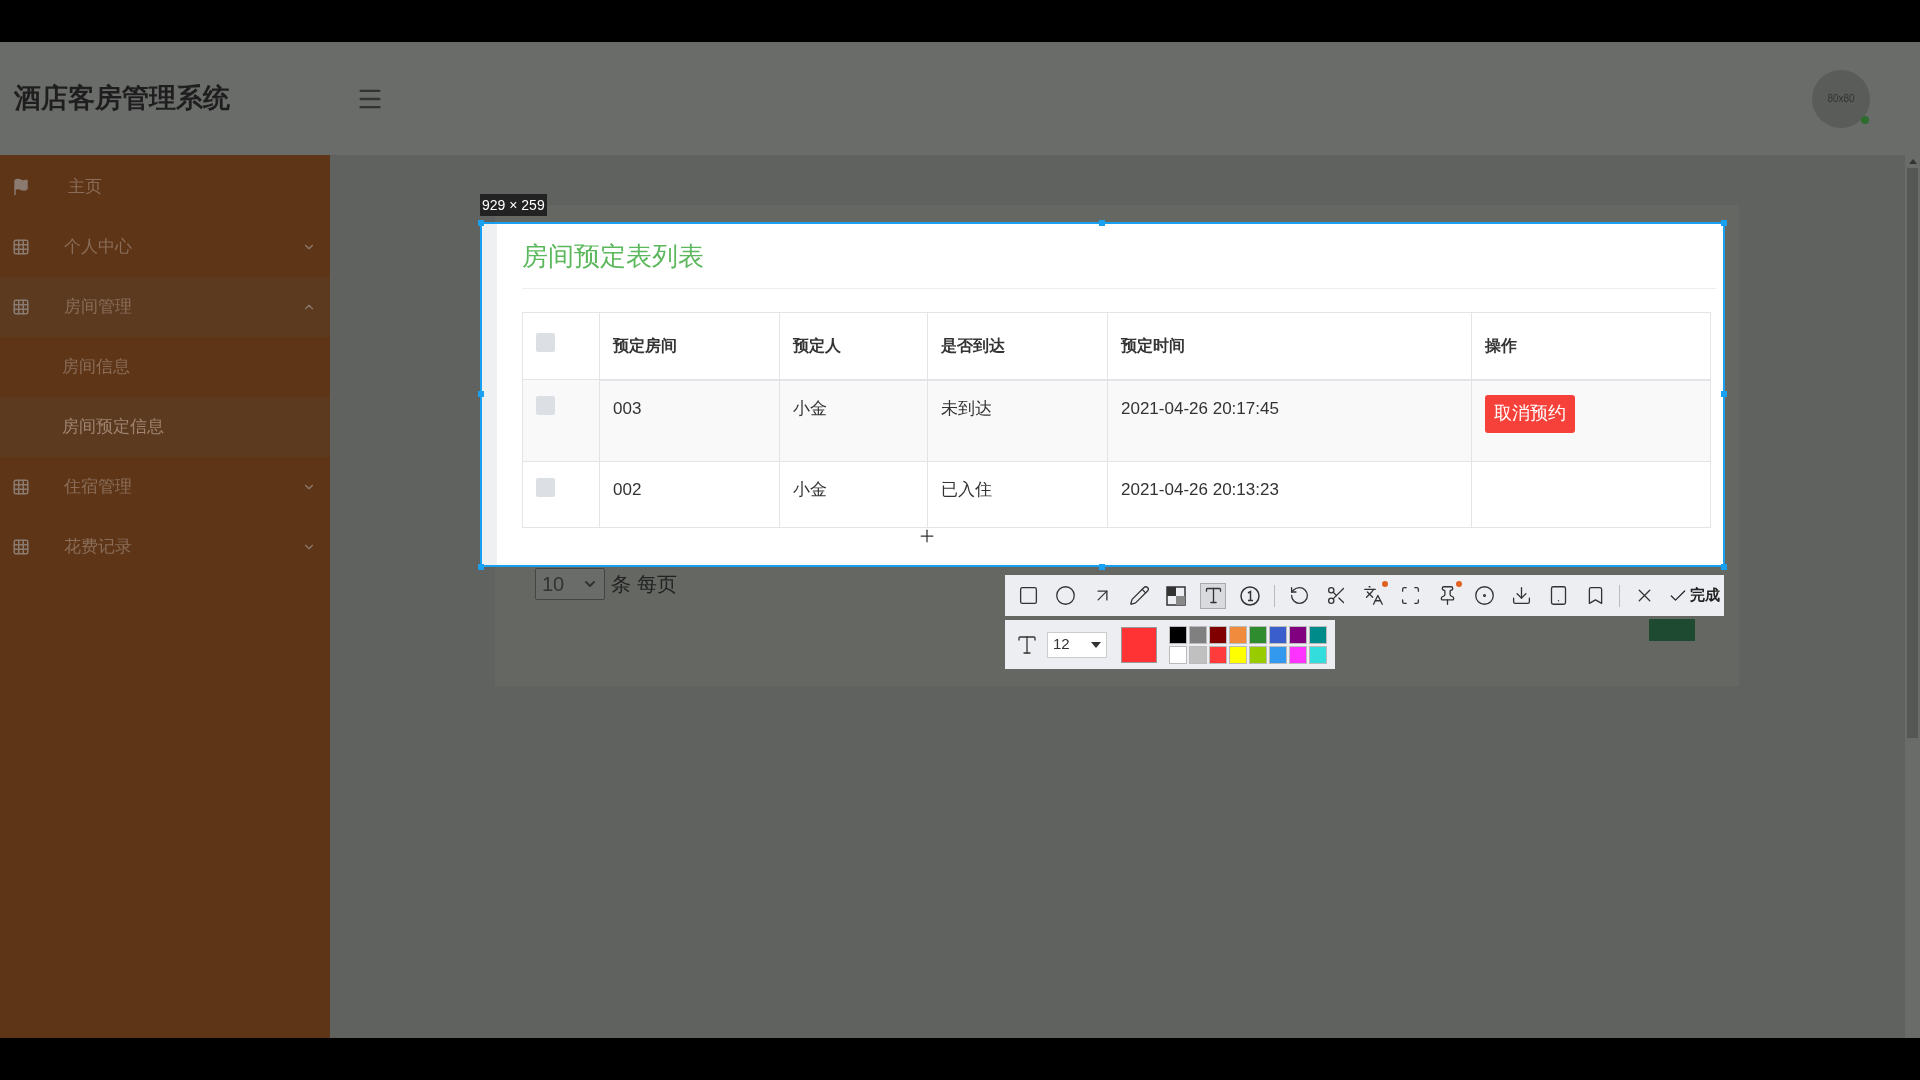  I want to click on page-size-label: 条 每页, so click(644, 584).